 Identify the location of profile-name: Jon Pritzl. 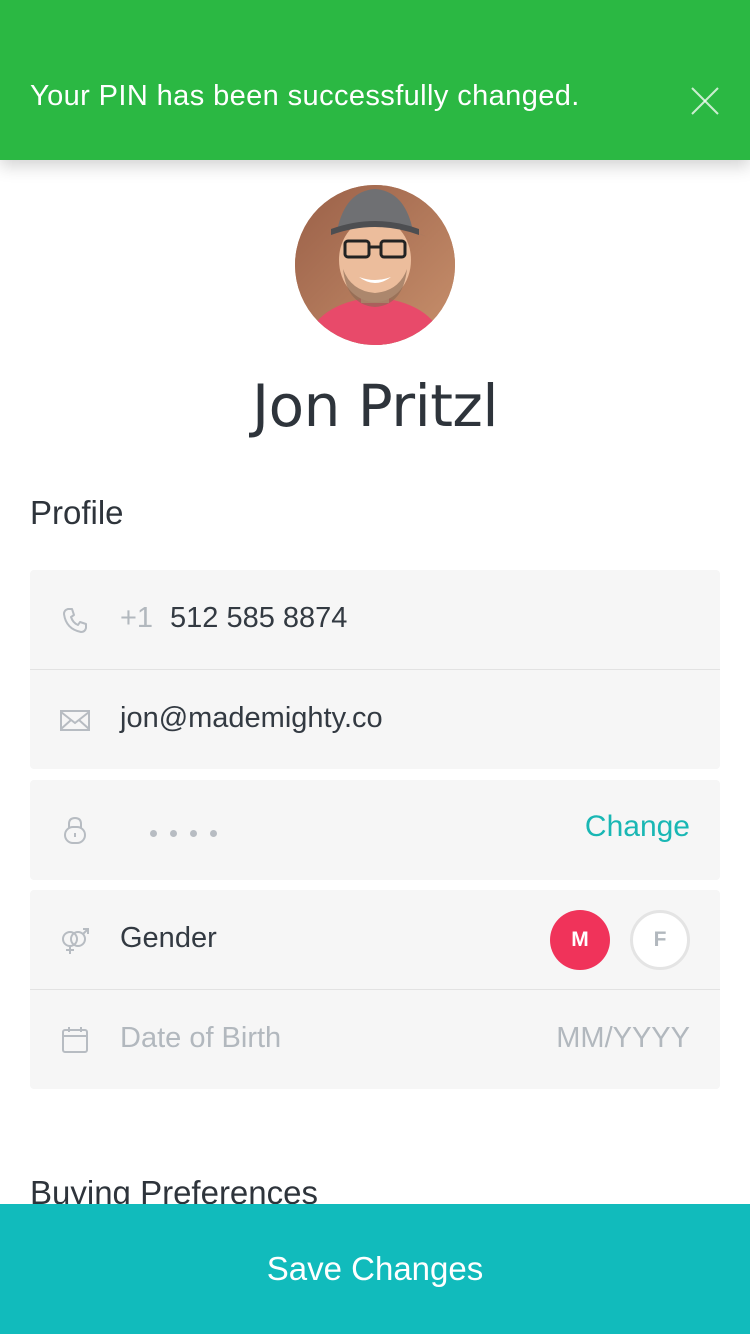
(375, 406).